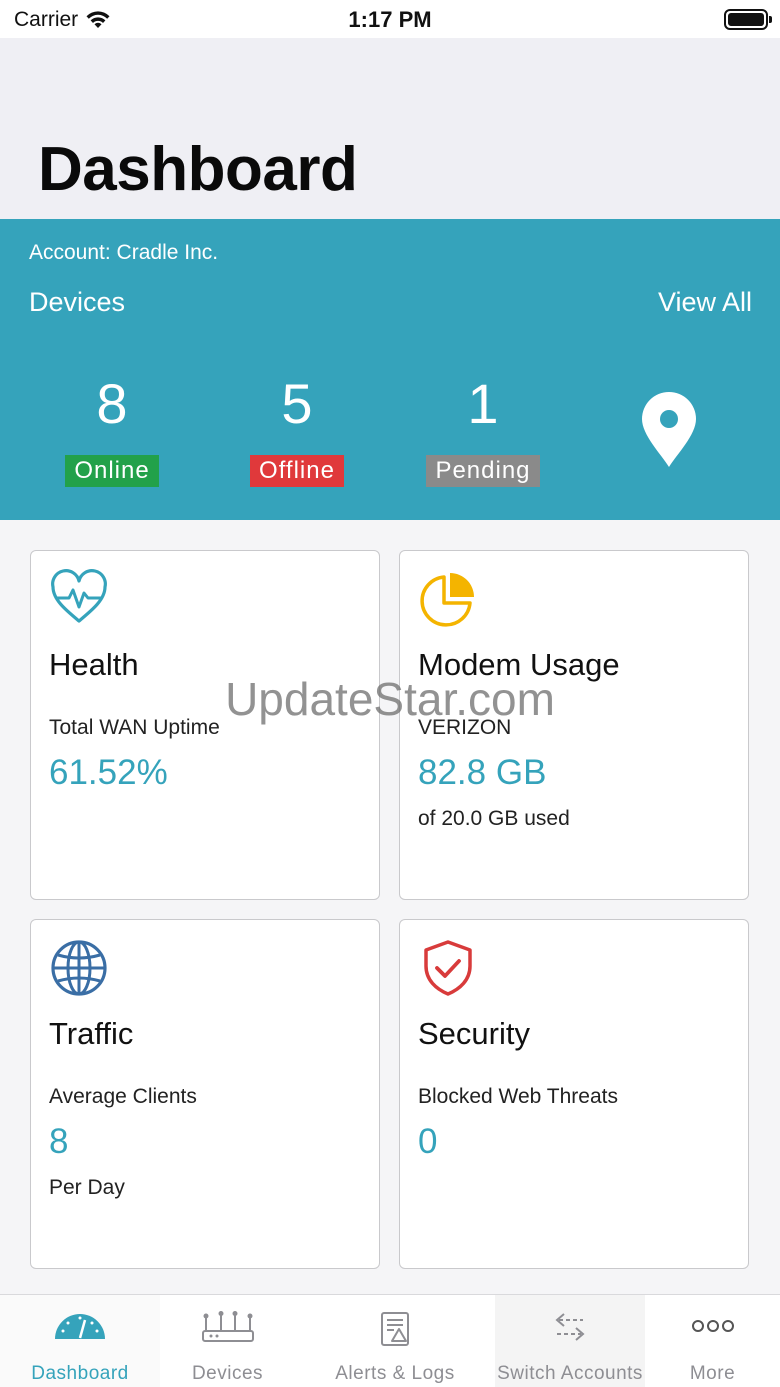 This screenshot has width=780, height=1387. What do you see at coordinates (712, 1341) in the screenshot?
I see `tab-more: More` at bounding box center [712, 1341].